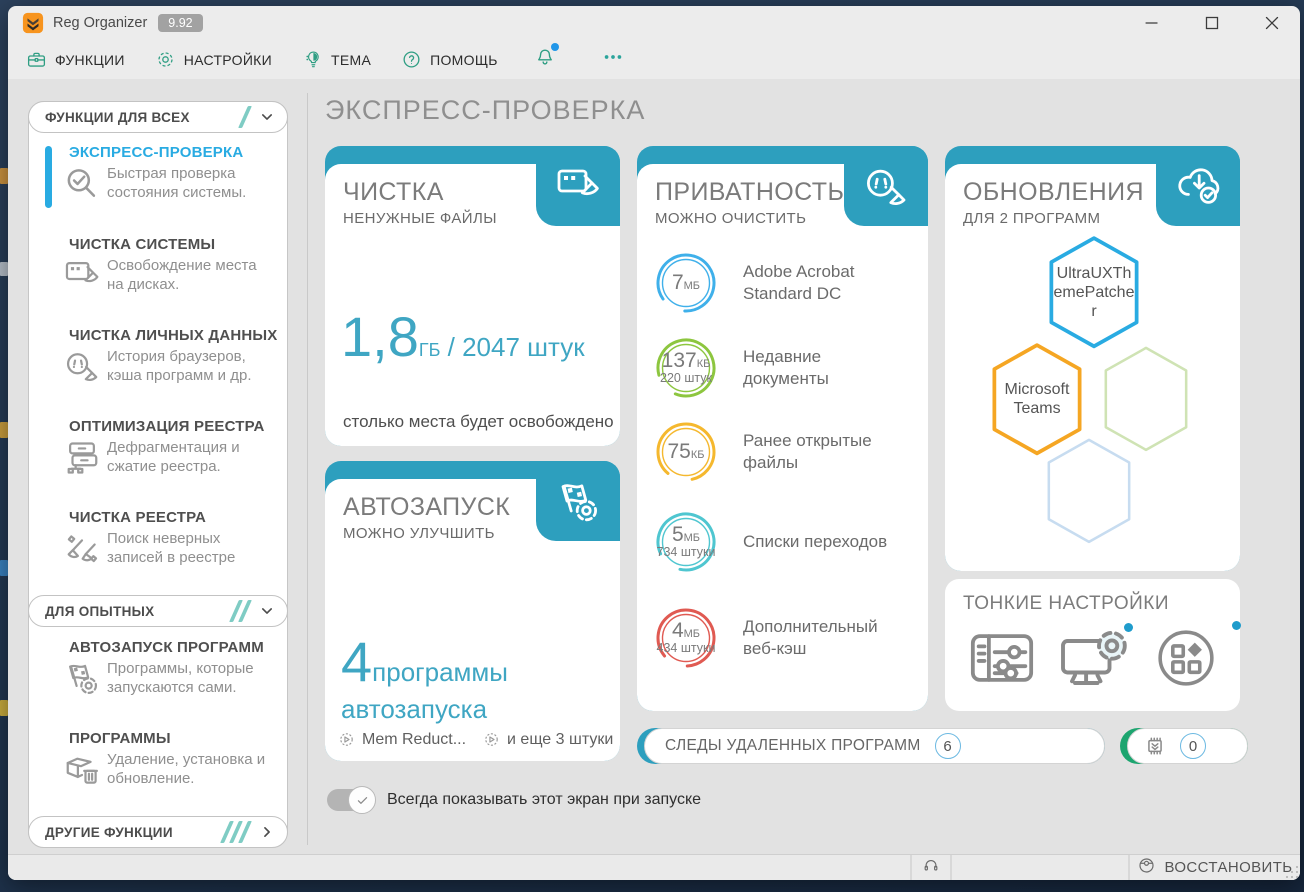 Image resolution: width=1304 pixels, height=892 pixels. I want to click on sidebar-section-for-experienced: ДЛЯ ОПЫТНЫХ, so click(158, 611).